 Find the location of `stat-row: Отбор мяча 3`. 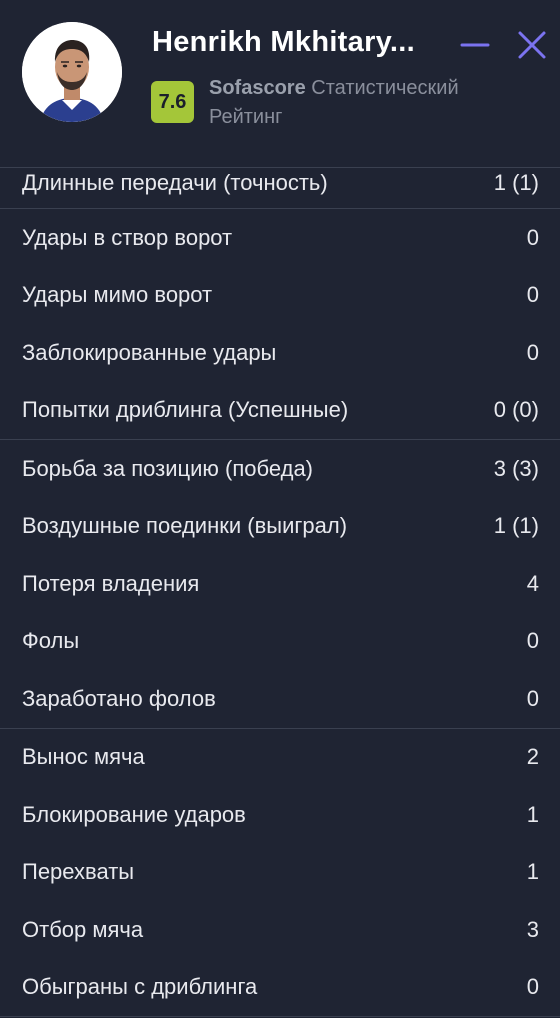

stat-row: Отбор мяча 3 is located at coordinates (280, 930).